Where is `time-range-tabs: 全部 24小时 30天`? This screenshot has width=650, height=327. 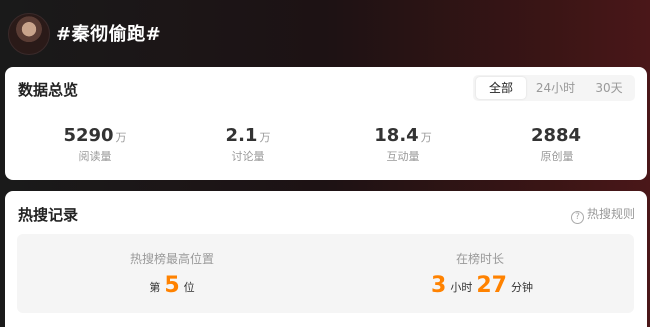
time-range-tabs: 全部 24小时 30天 is located at coordinates (554, 88).